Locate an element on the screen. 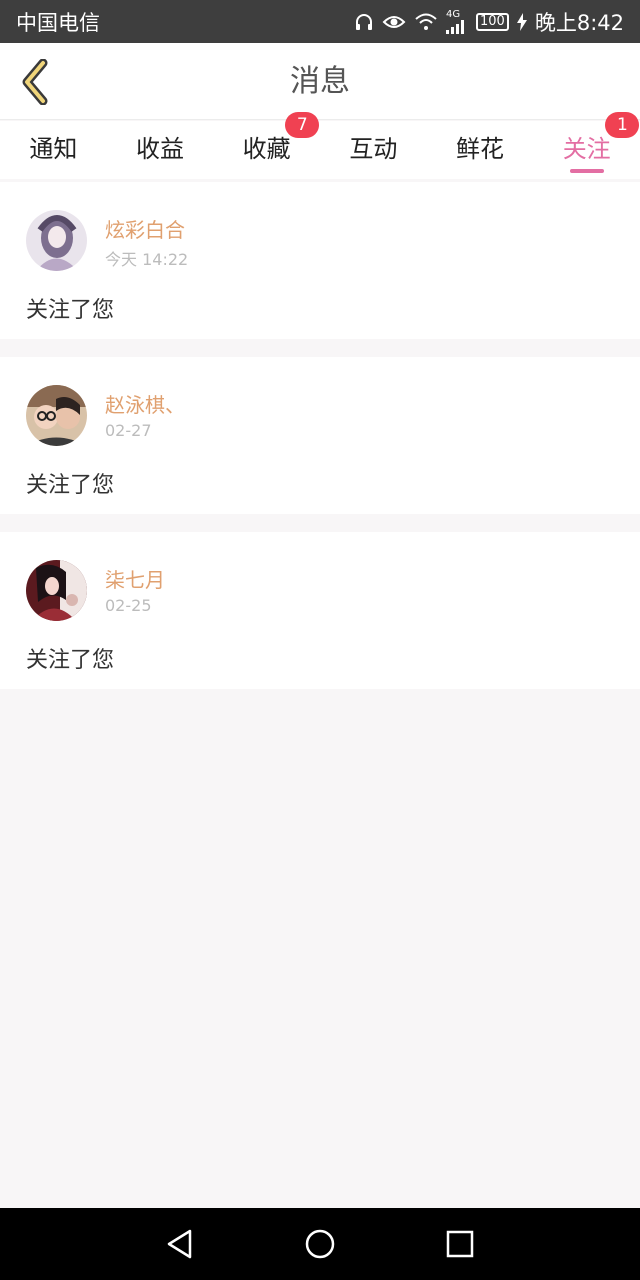 The height and width of the screenshot is (1280, 640). chevron-left-icon is located at coordinates (35, 82).